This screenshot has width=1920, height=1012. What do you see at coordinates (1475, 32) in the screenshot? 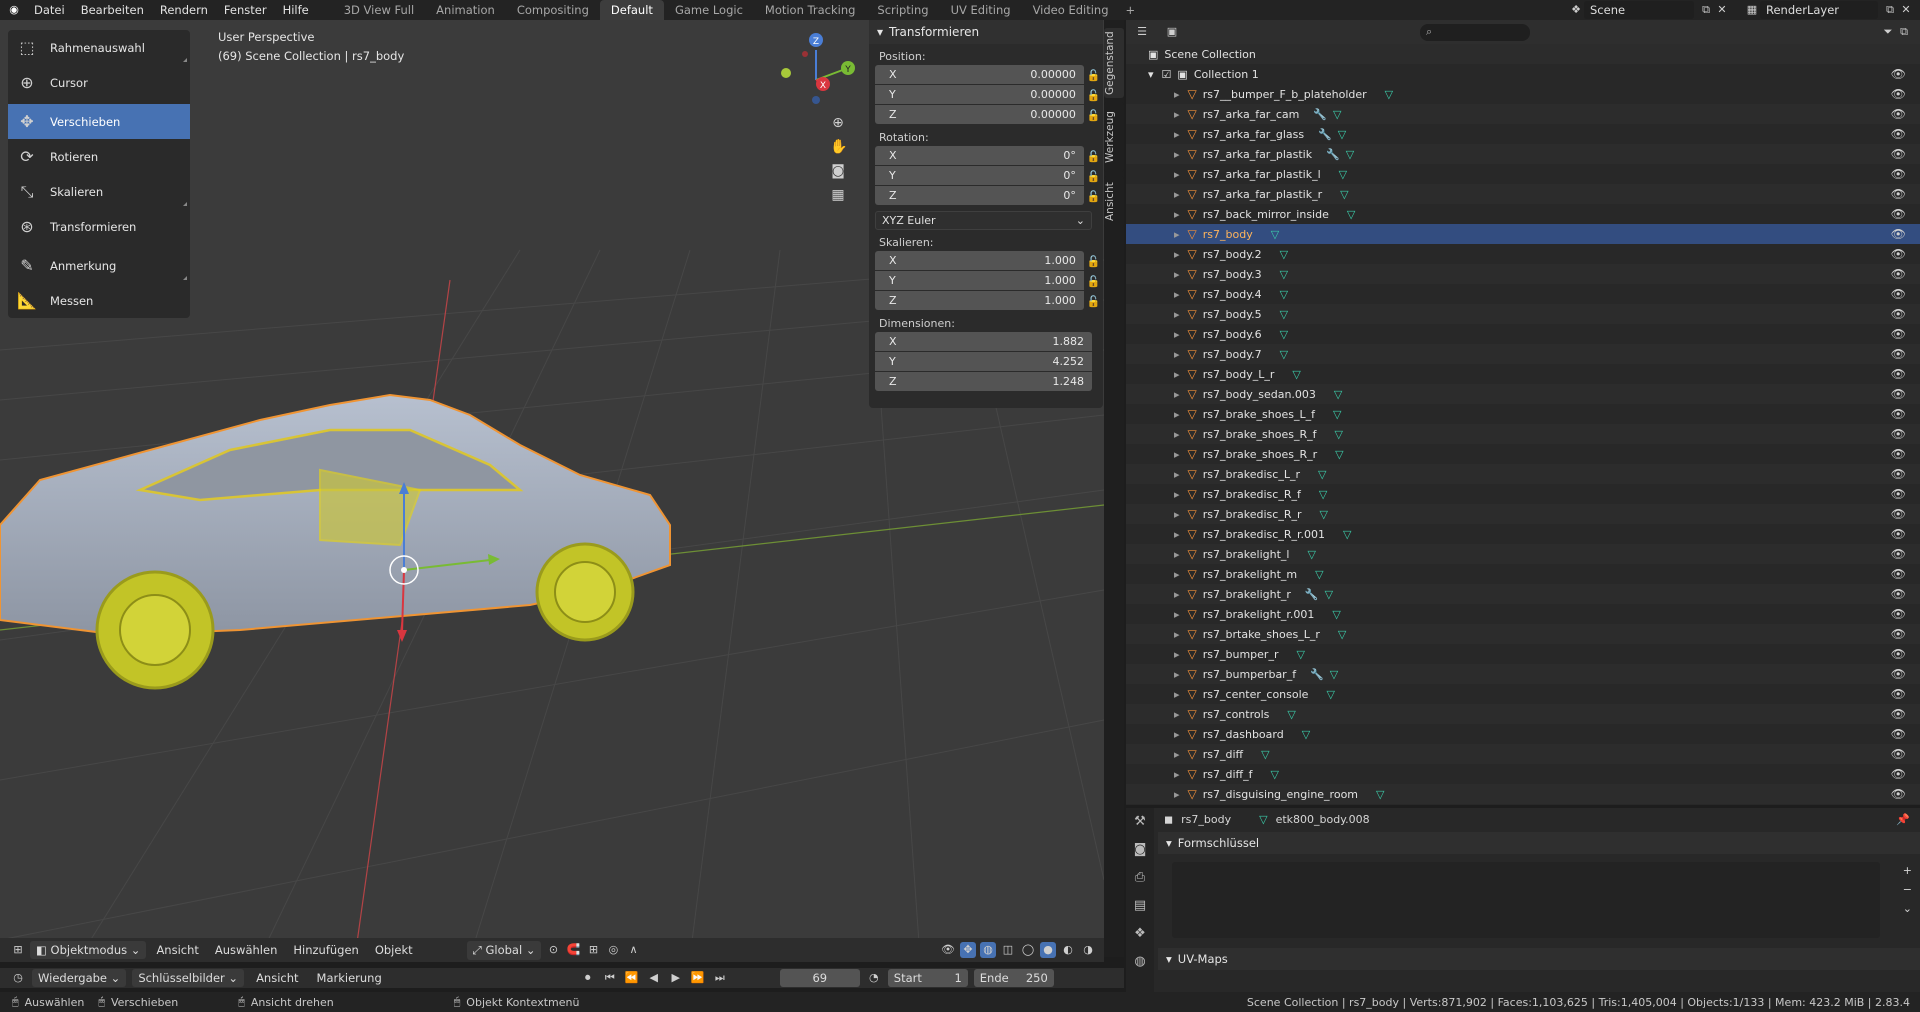
I see `outliner-search-input: ⌕` at bounding box center [1475, 32].